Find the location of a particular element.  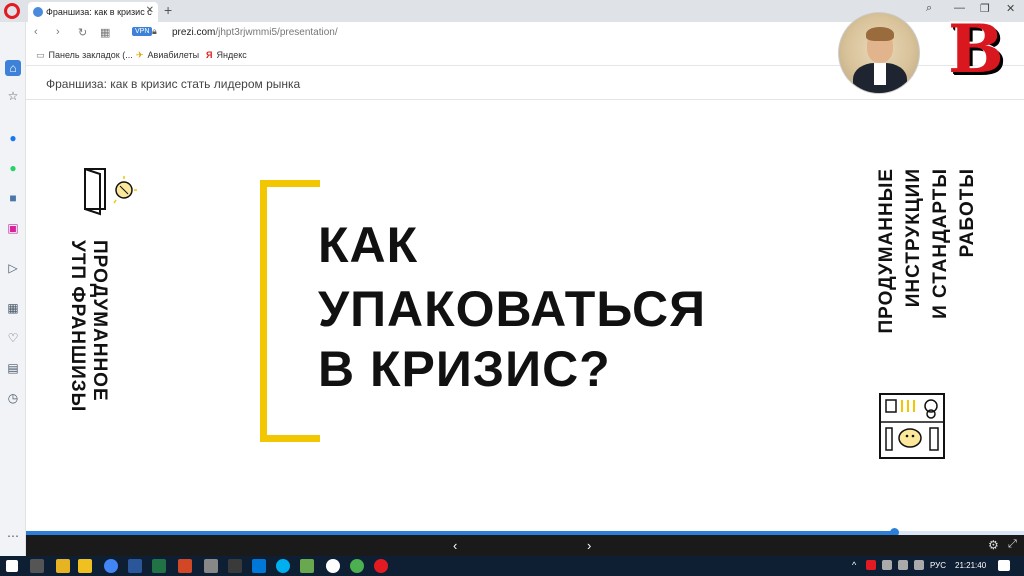

fullscreen-icon: ⤢ is located at coordinates (1012, 544).